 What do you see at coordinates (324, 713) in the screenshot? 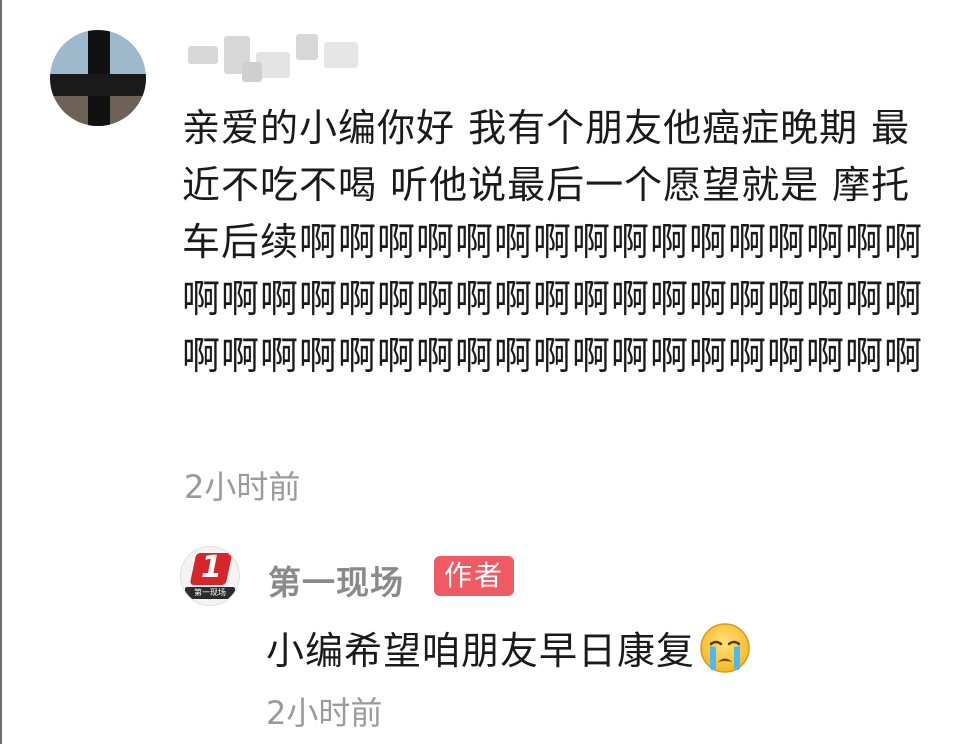
I see `reply-timestamp: 2小时前` at bounding box center [324, 713].